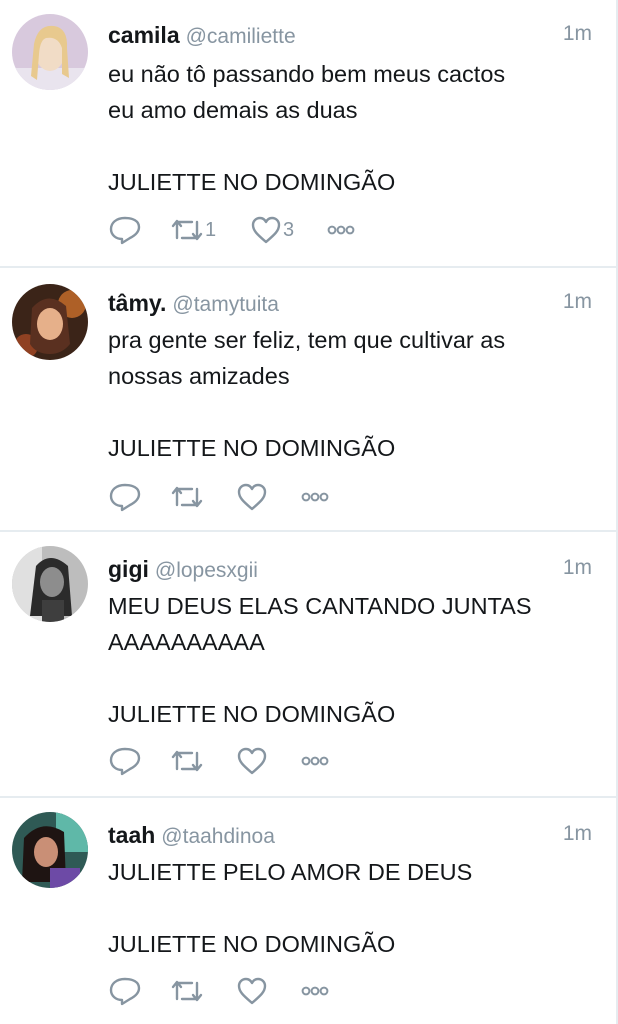 The image size is (618, 1024). I want to click on tweet-line: nossas amizades, so click(199, 376).